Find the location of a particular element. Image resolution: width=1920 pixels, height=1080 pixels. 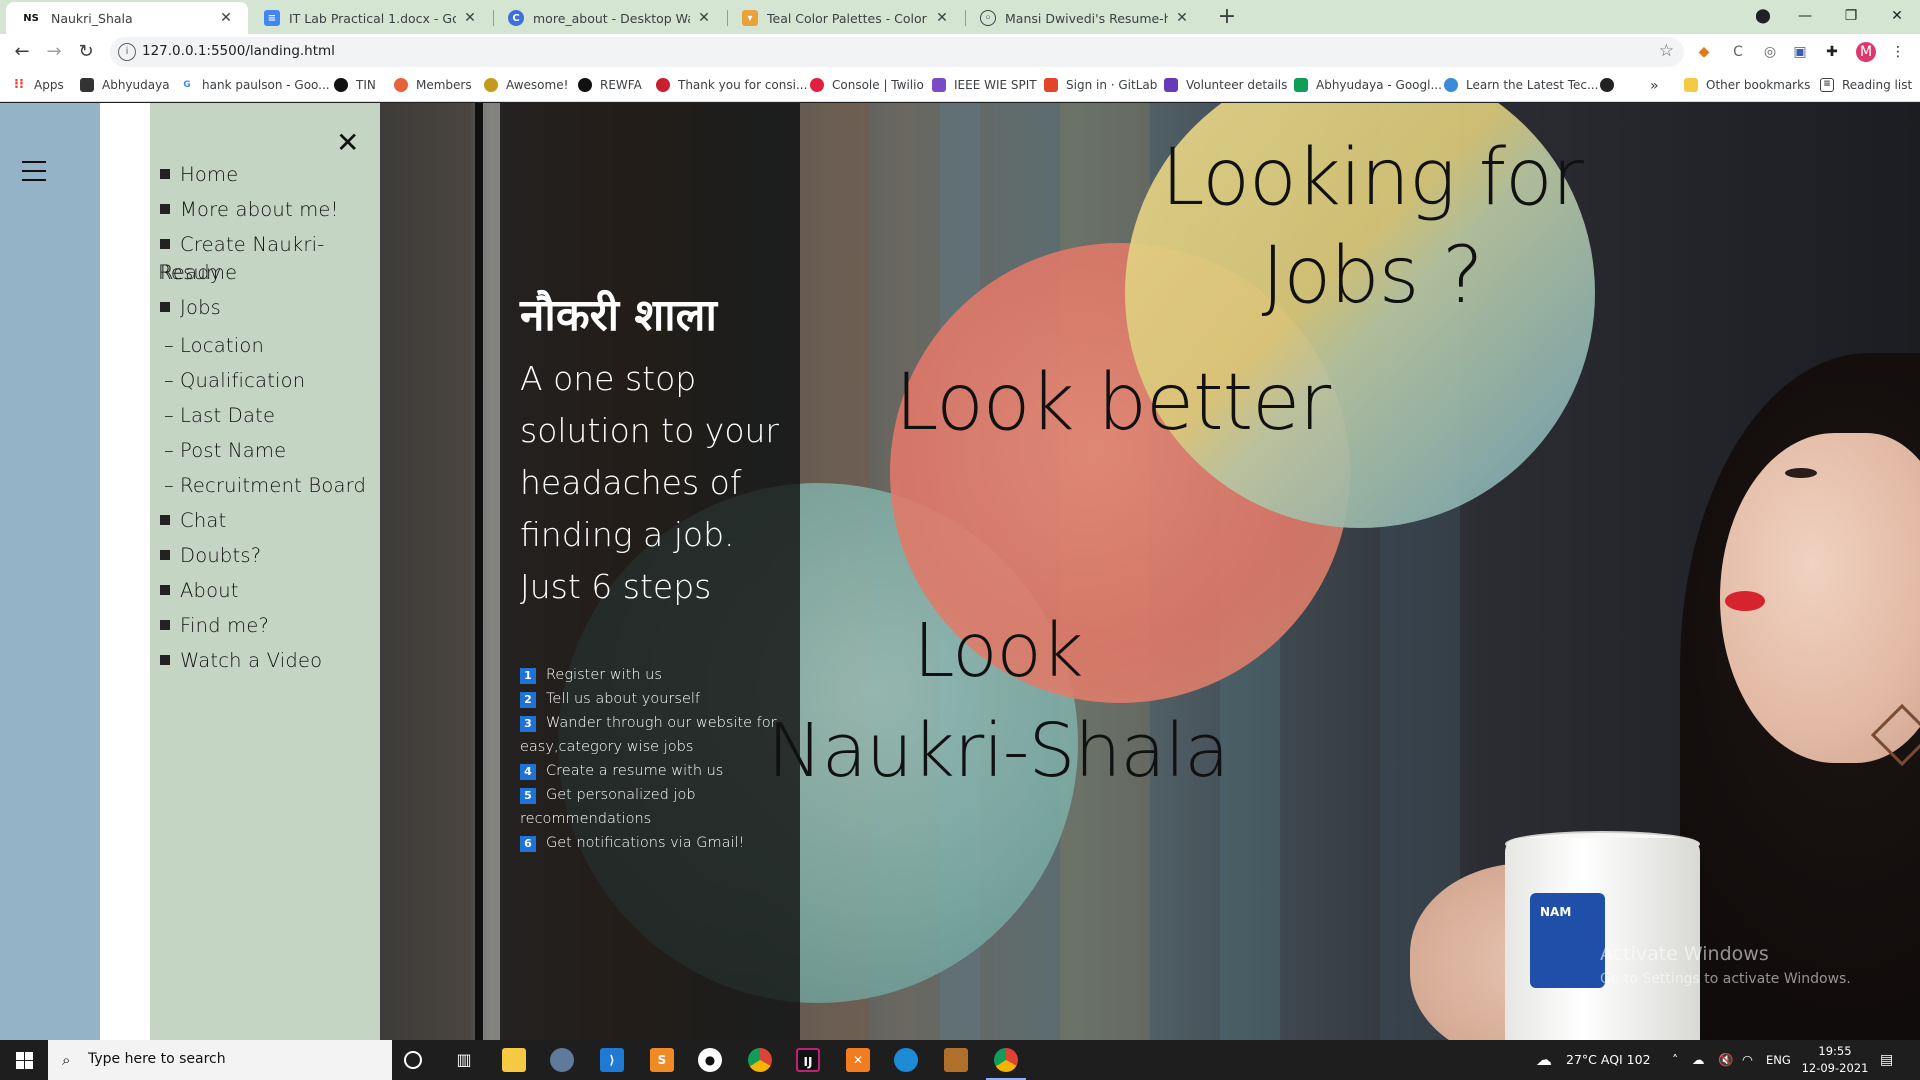

jetbrains-icon: IJ is located at coordinates (808, 1060).